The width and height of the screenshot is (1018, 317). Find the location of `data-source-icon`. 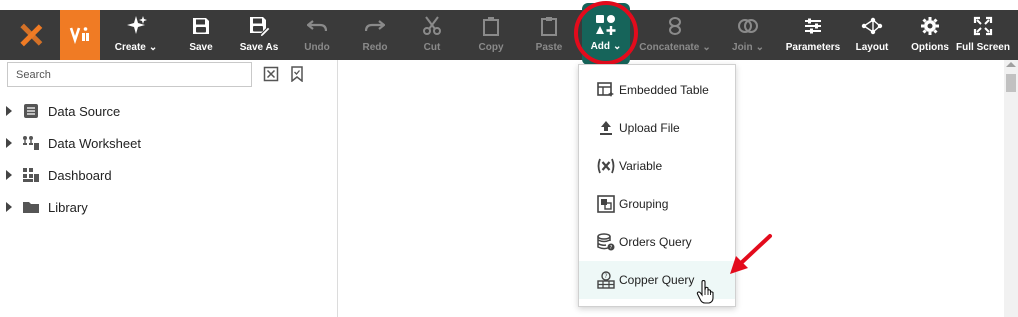

data-source-icon is located at coordinates (31, 111).